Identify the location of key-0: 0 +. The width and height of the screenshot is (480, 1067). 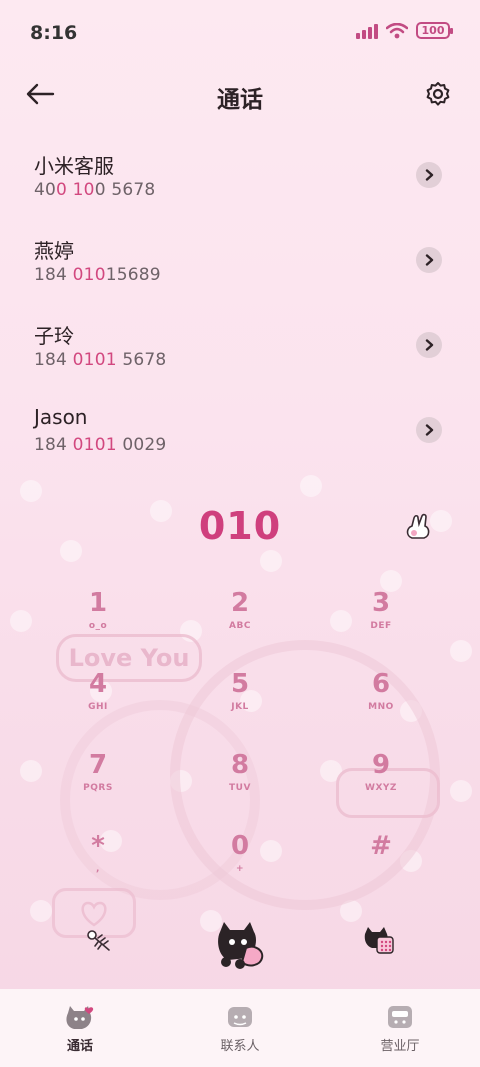
(240, 864).